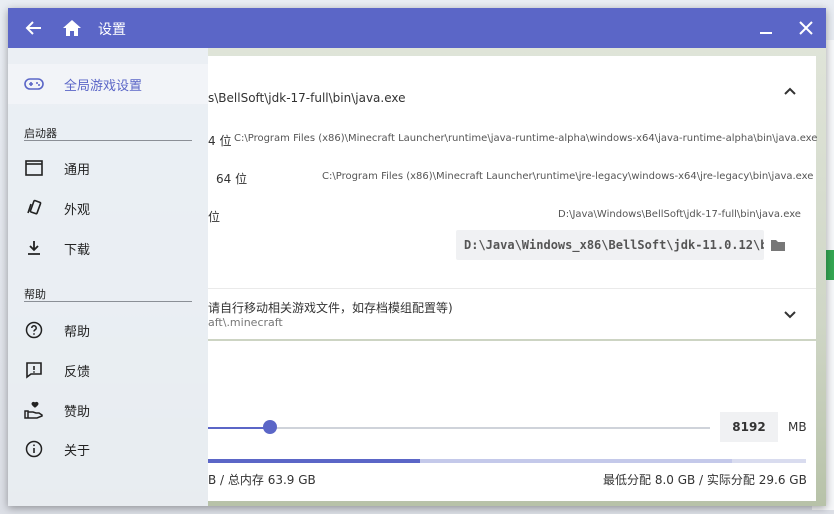 The image size is (834, 514). Describe the element at coordinates (108, 168) in the screenshot. I see `sidebar-item-general: 通用` at that location.